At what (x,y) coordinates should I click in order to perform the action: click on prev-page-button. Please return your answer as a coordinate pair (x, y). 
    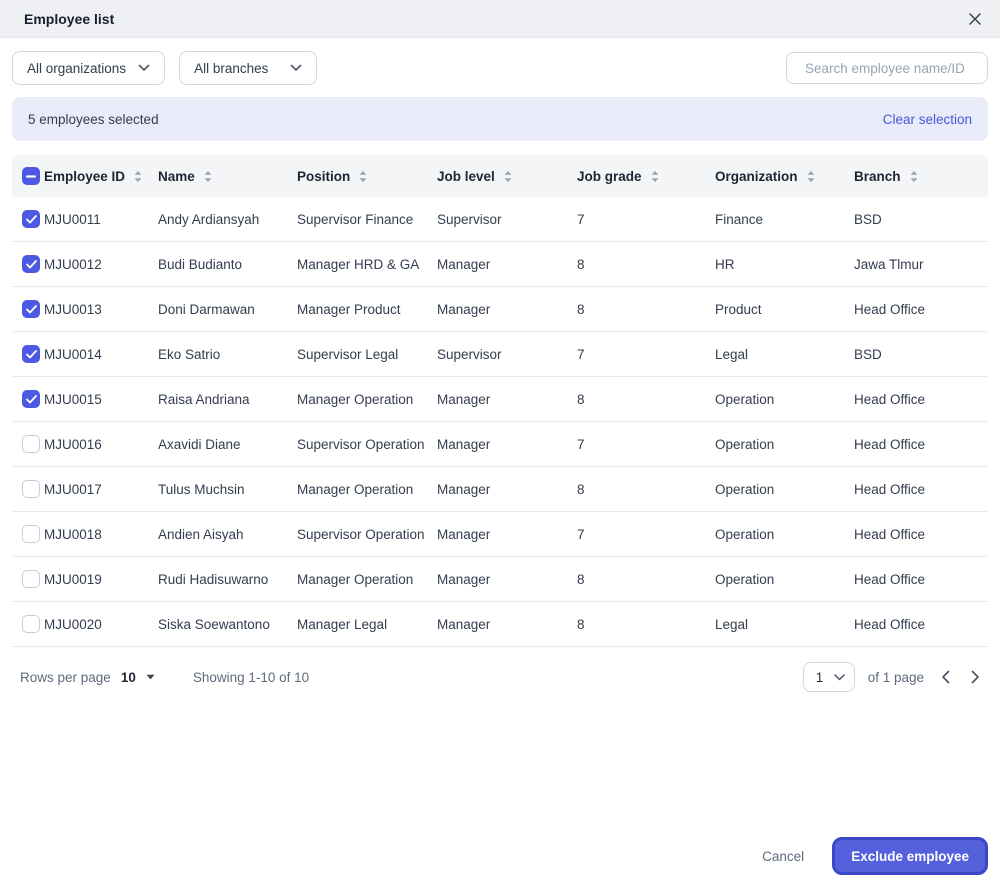
    Looking at the image, I should click on (945, 677).